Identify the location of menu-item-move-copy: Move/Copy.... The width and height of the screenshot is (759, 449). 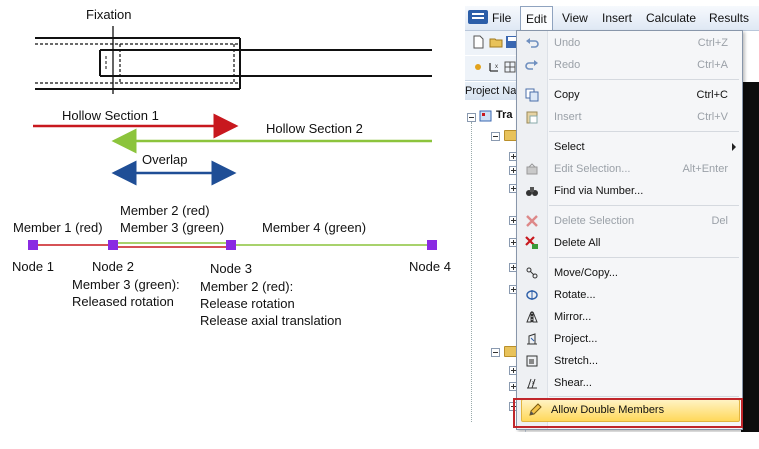
(629, 273).